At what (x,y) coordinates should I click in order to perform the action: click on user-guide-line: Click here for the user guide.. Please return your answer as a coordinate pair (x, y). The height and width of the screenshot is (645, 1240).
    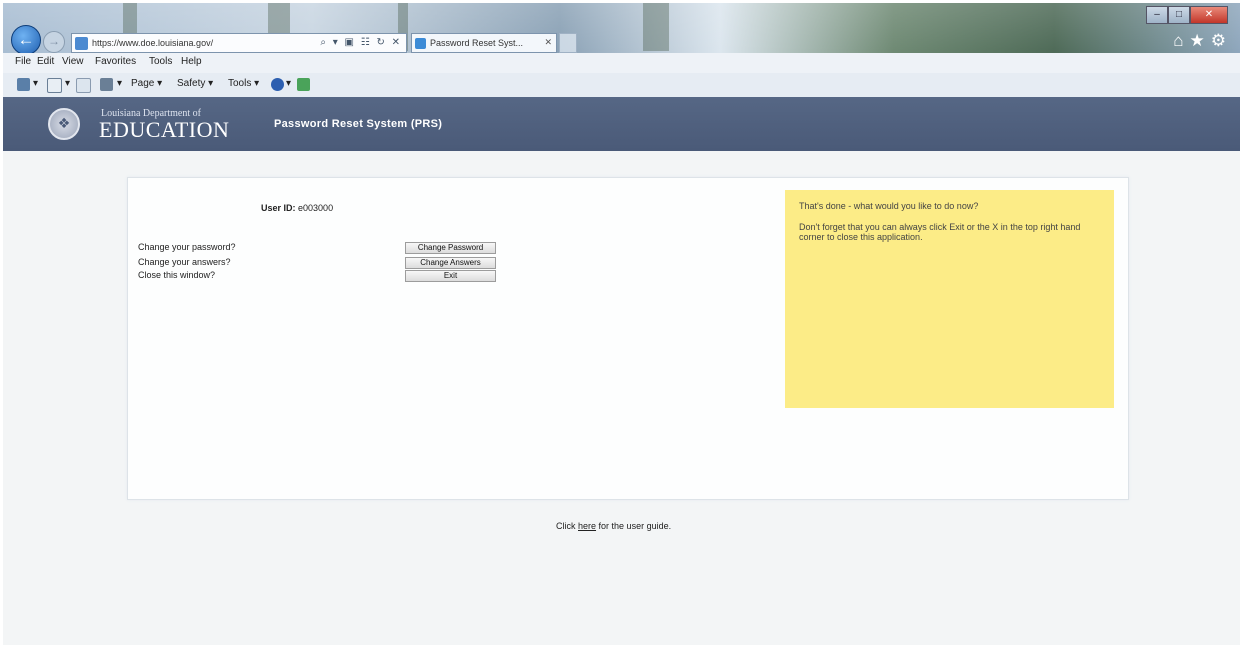
    Looking at the image, I should click on (613, 526).